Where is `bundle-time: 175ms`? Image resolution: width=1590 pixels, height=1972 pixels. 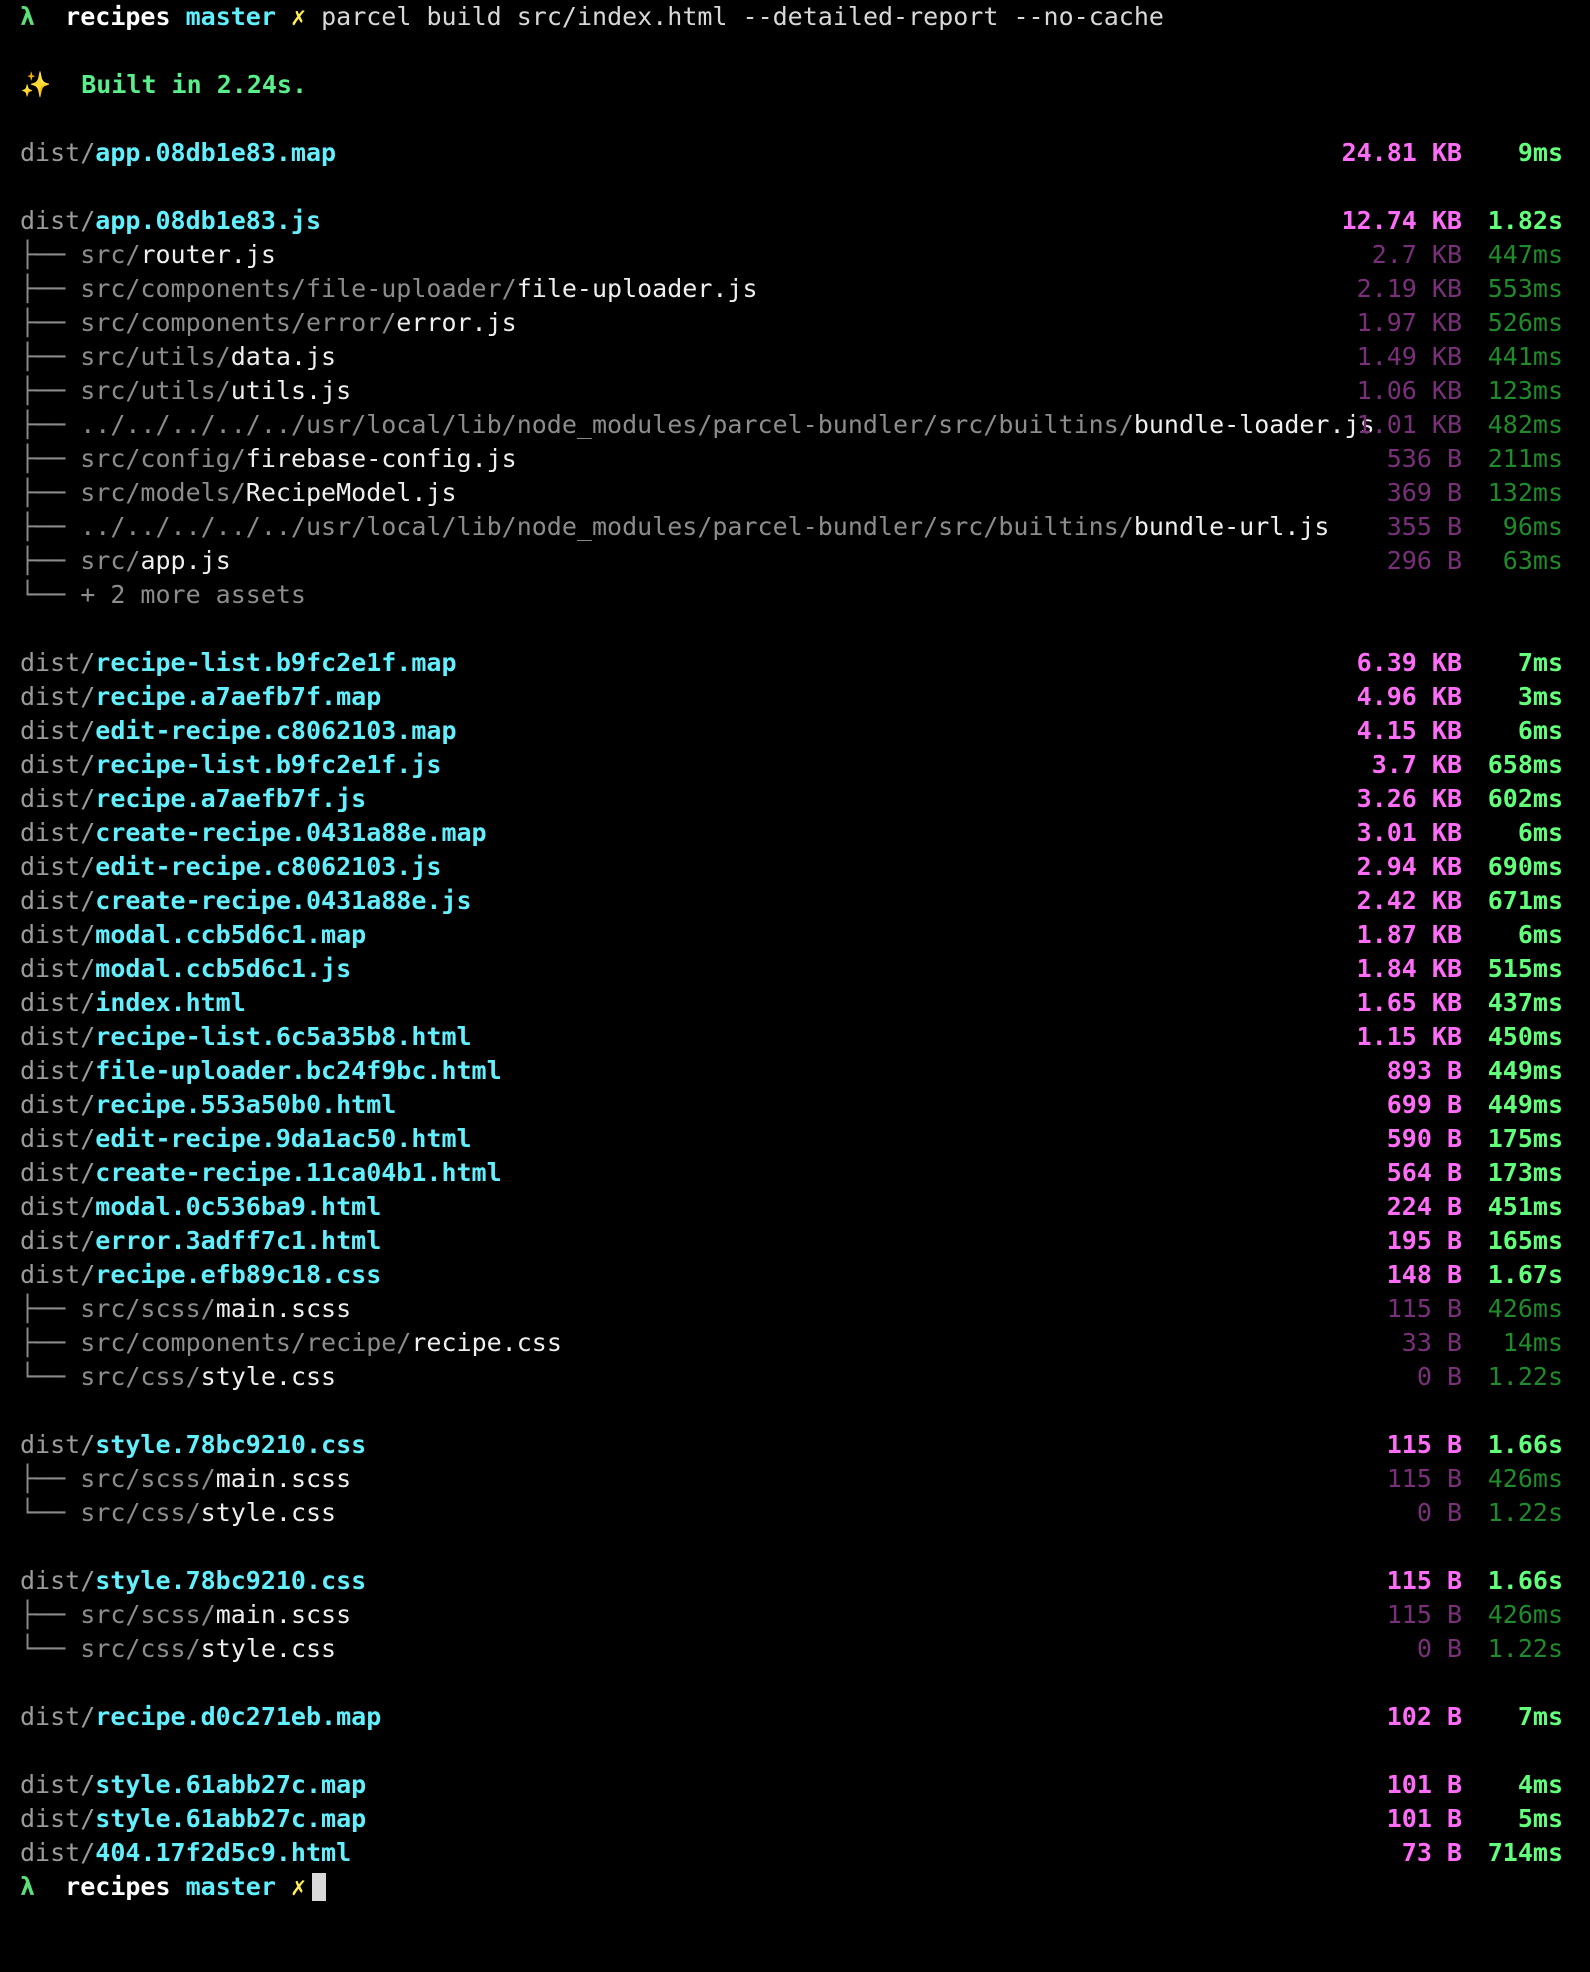
bundle-time: 175ms is located at coordinates (1525, 1138).